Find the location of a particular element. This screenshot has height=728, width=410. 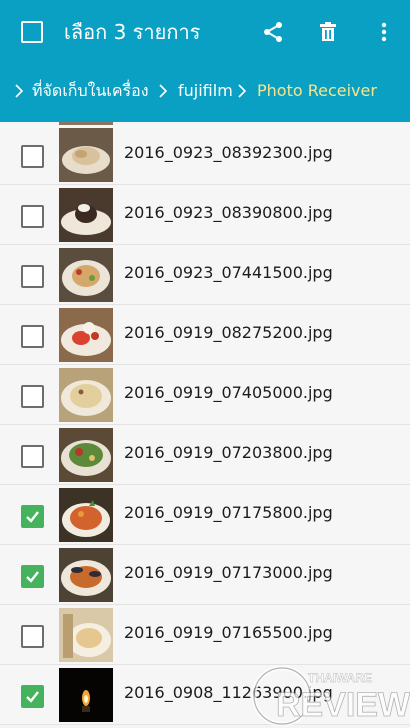

file-name: 2016_0919_07405000.jpg is located at coordinates (228, 392).